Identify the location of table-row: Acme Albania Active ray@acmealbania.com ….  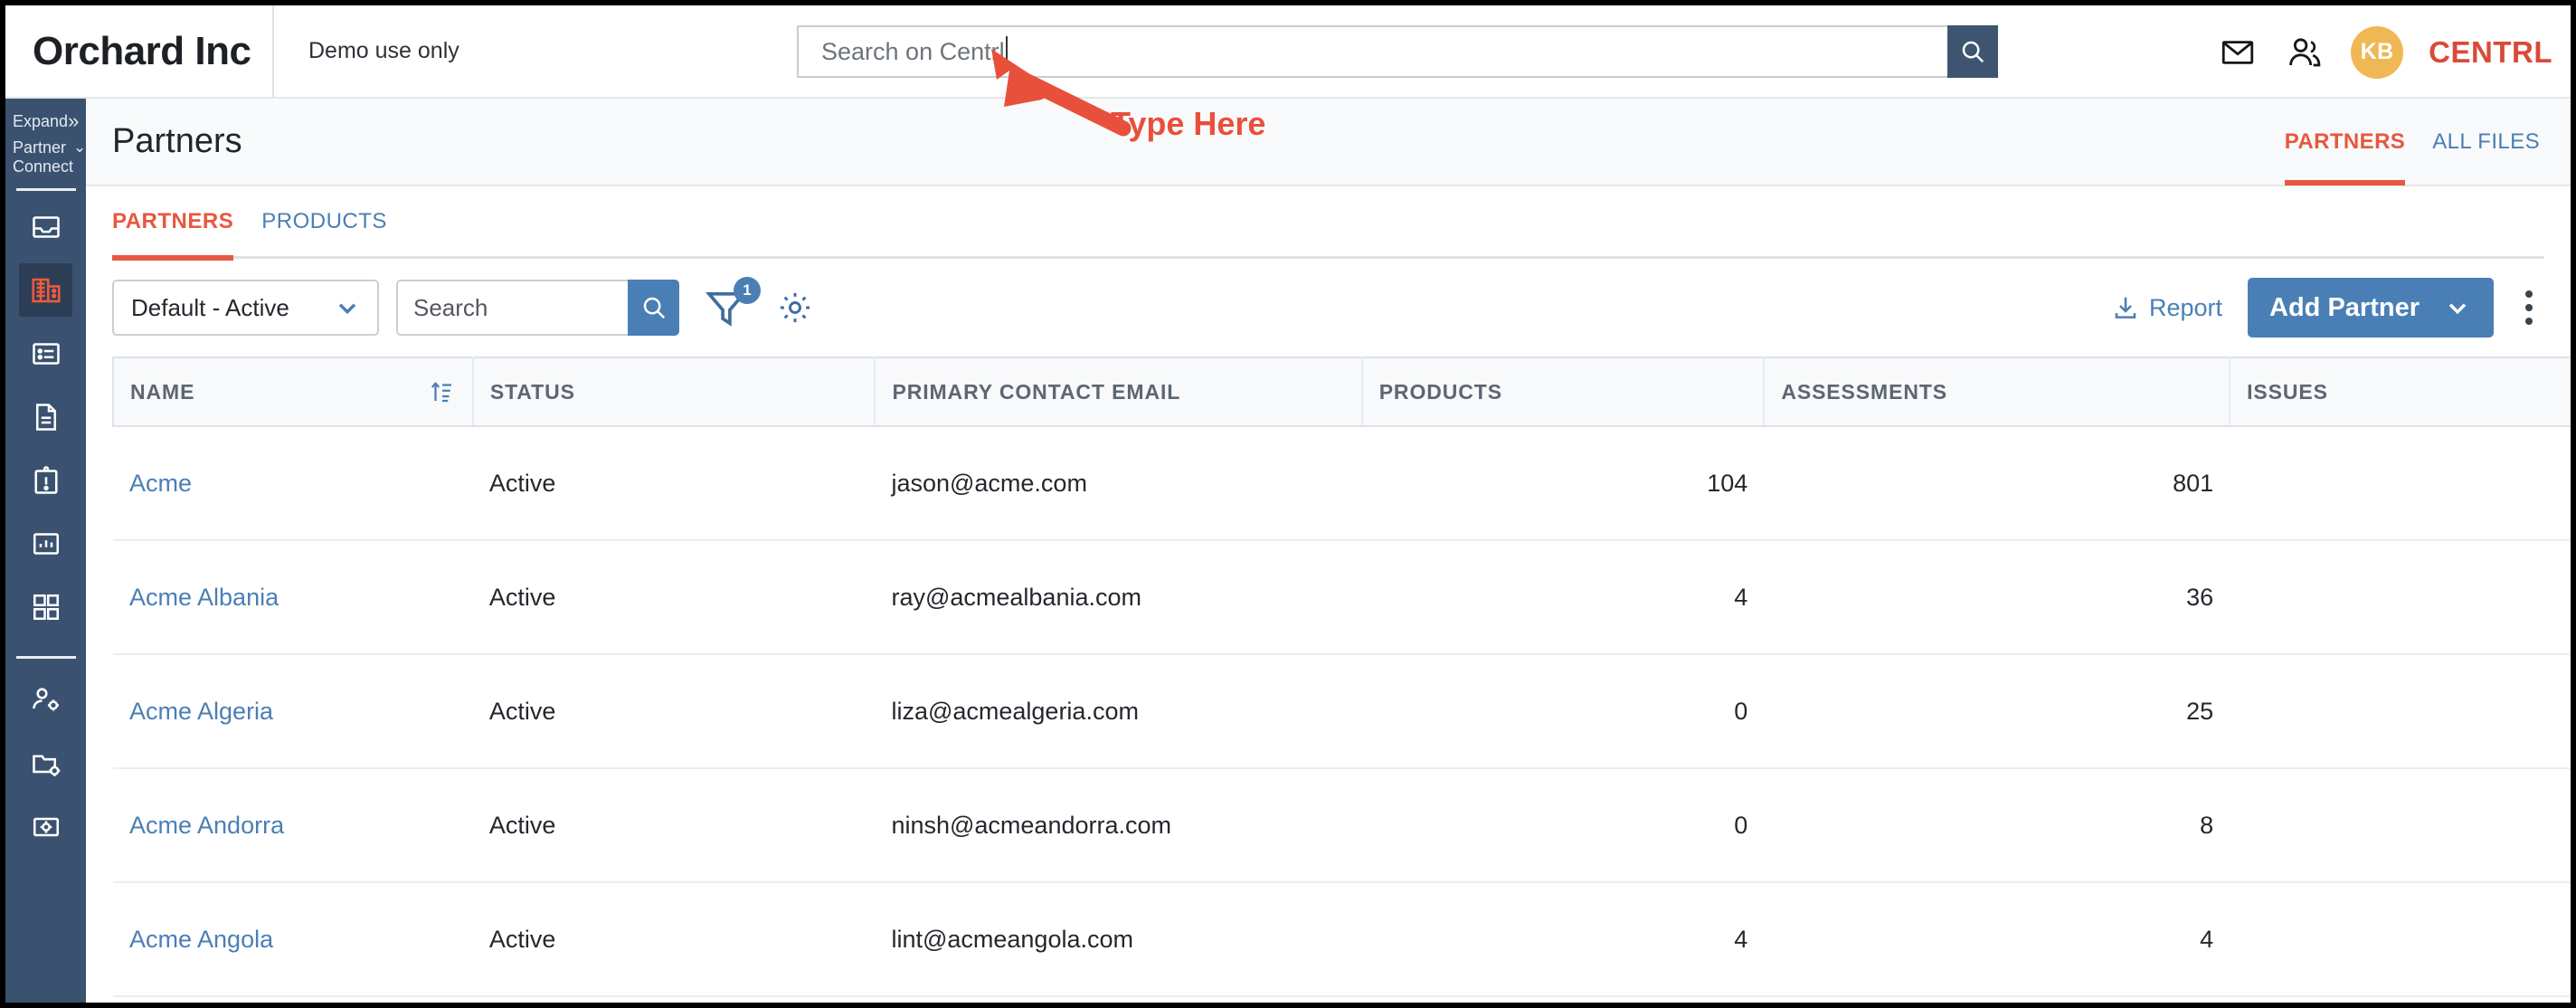
(1342, 598).